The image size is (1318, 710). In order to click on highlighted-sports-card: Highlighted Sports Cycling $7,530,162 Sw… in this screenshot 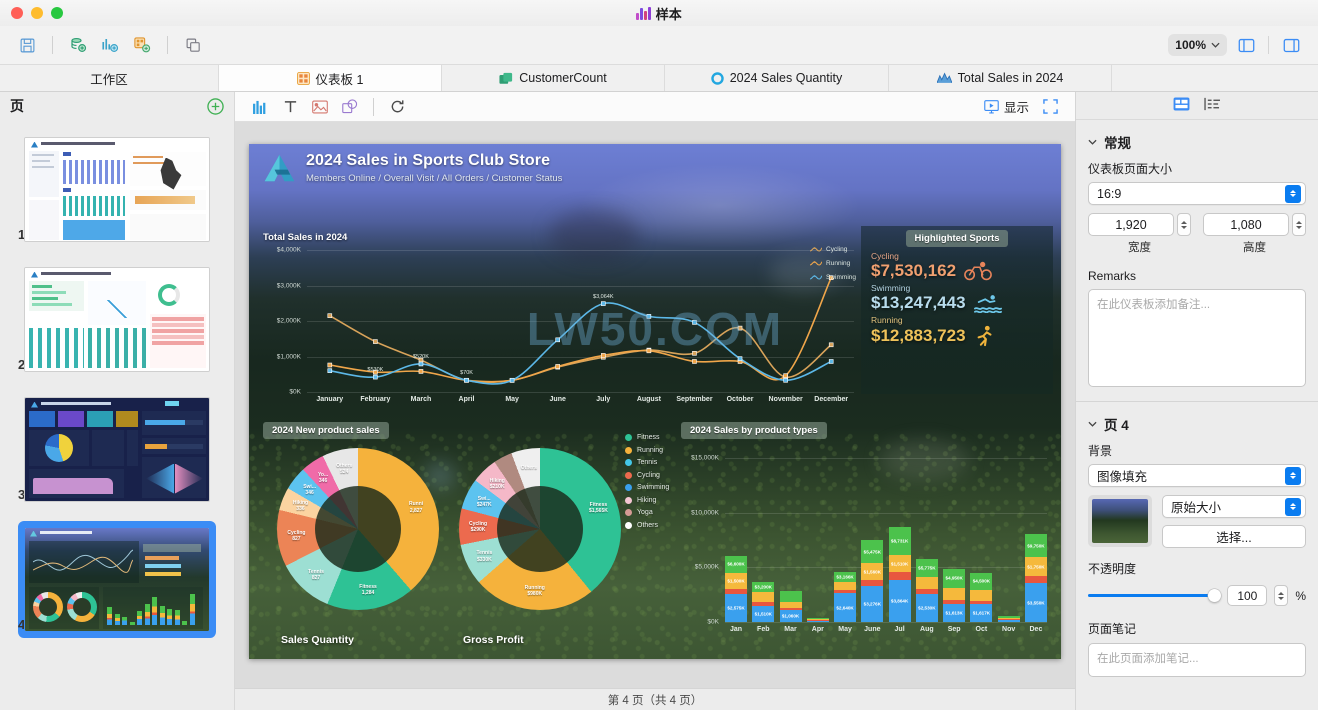, I will do `click(957, 310)`.